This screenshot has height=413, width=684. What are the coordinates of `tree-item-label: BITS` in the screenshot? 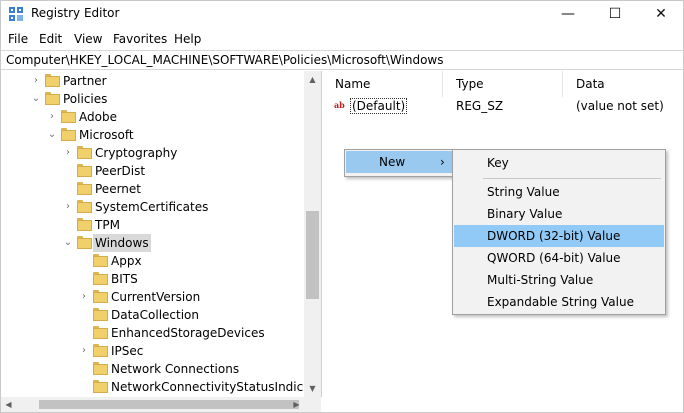 It's located at (124, 279).